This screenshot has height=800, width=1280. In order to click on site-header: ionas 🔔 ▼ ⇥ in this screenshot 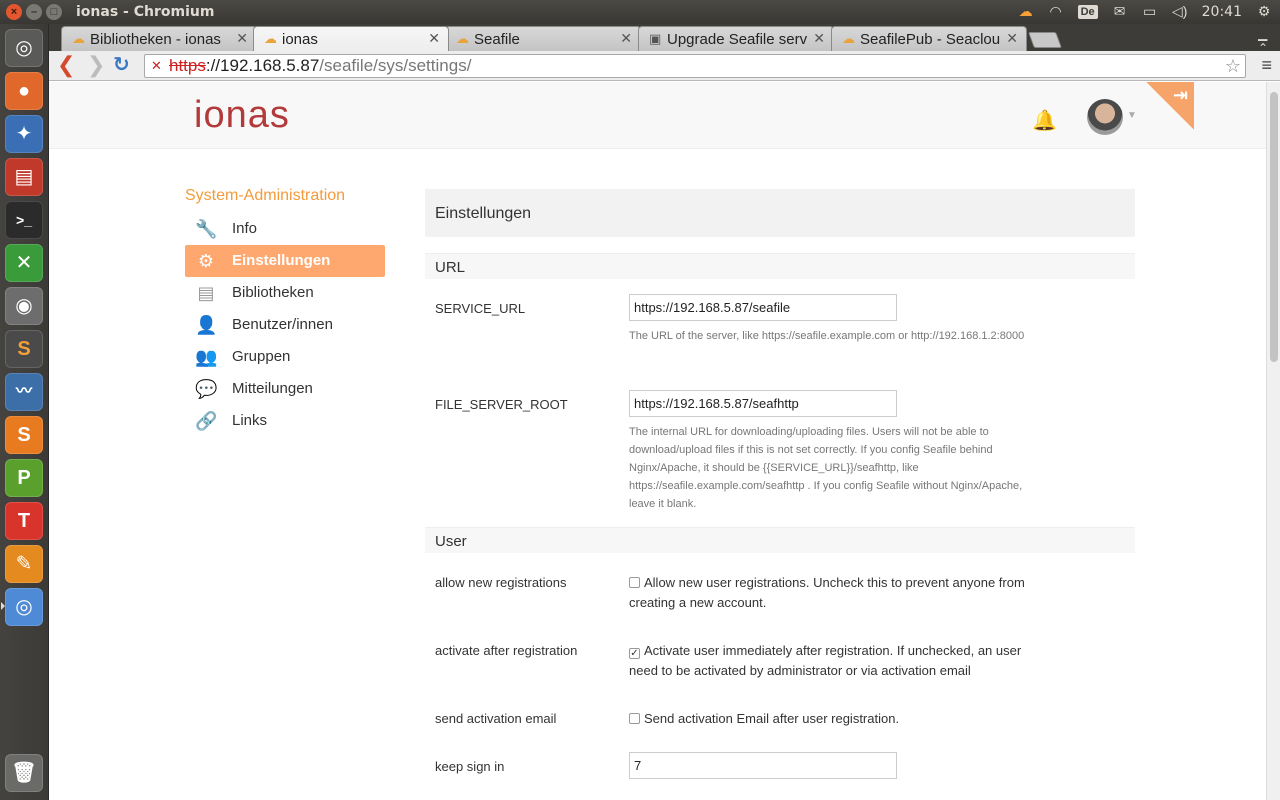, I will do `click(657, 115)`.